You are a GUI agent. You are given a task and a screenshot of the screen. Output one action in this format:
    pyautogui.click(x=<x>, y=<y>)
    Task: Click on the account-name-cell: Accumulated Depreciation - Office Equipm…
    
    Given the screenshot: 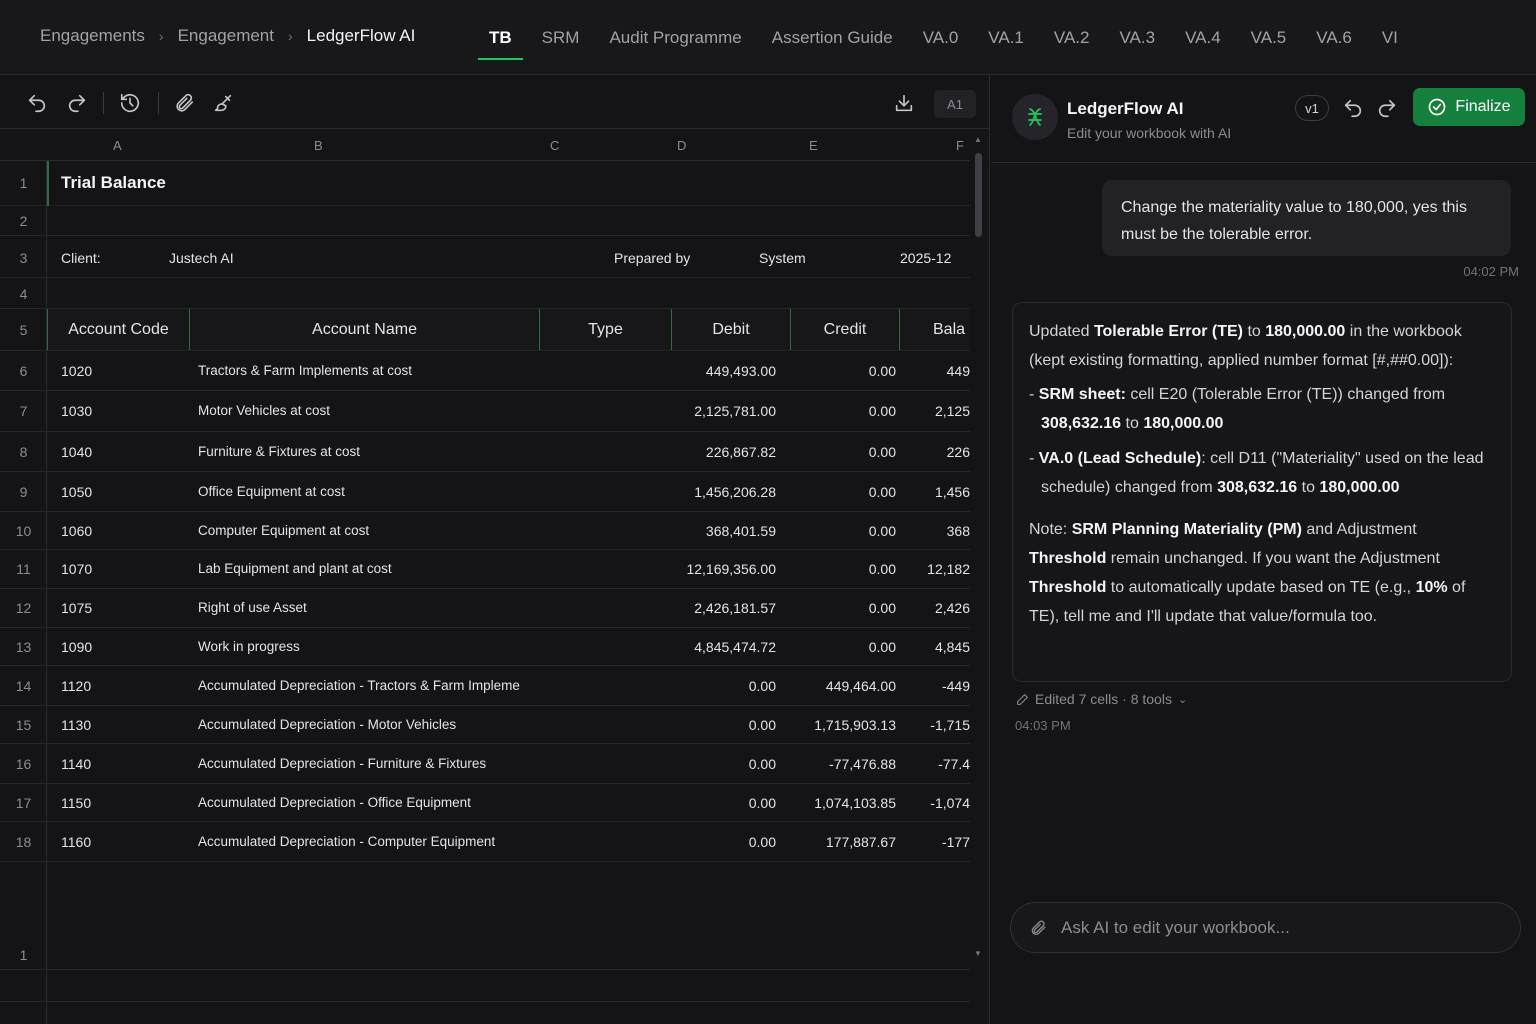 What is the action you would take?
    pyautogui.click(x=373, y=802)
    